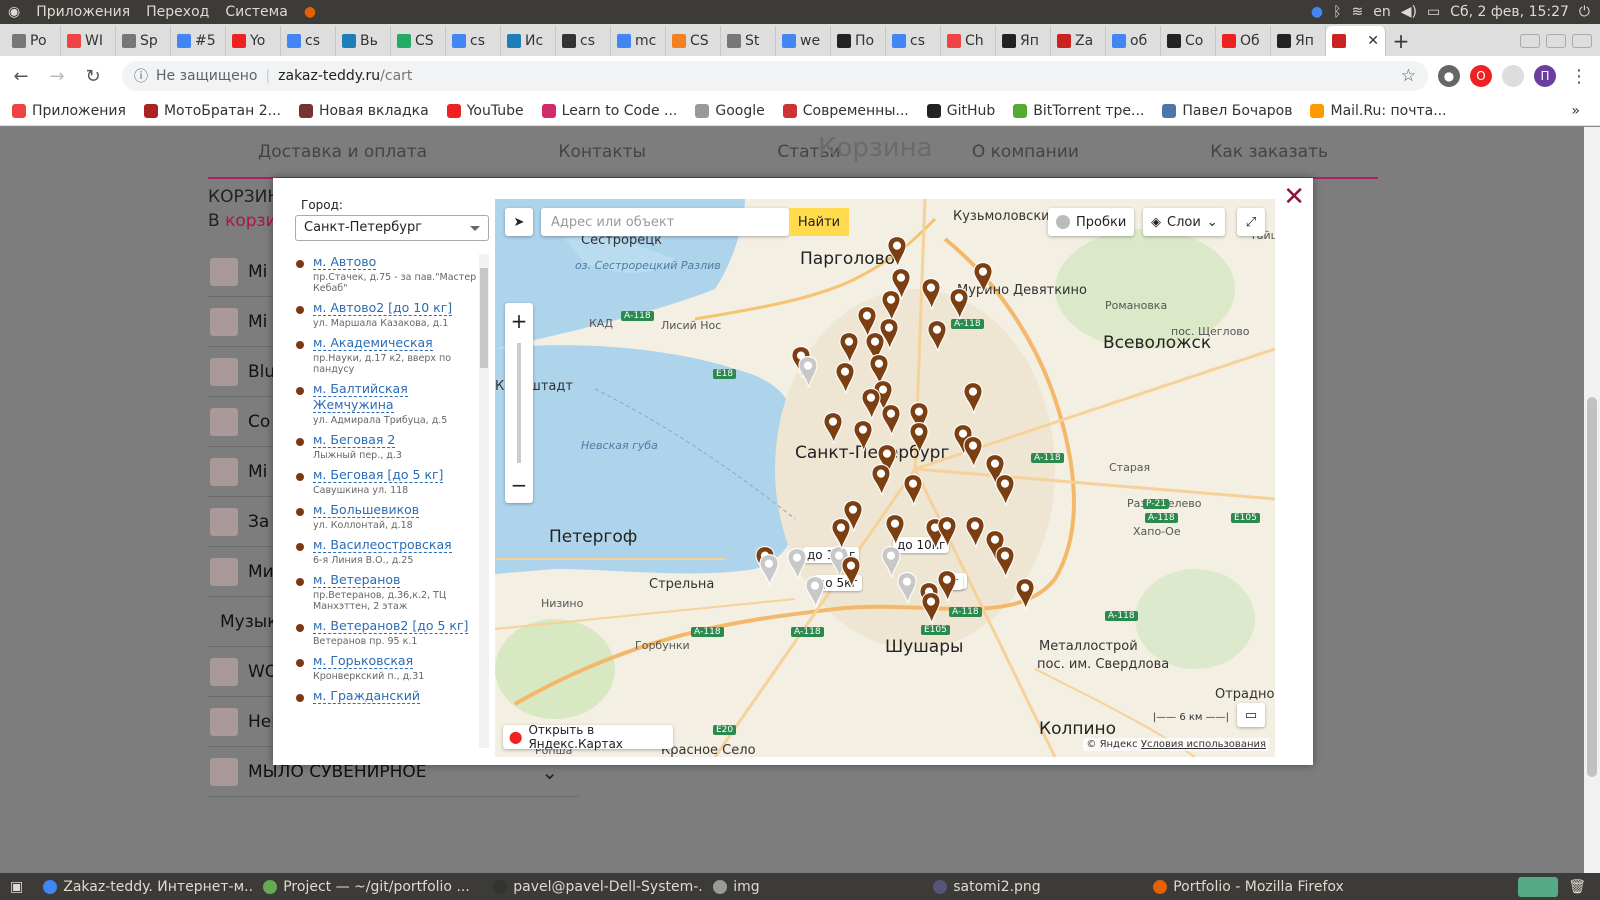  I want to click on back-icon: ←, so click(21, 76).